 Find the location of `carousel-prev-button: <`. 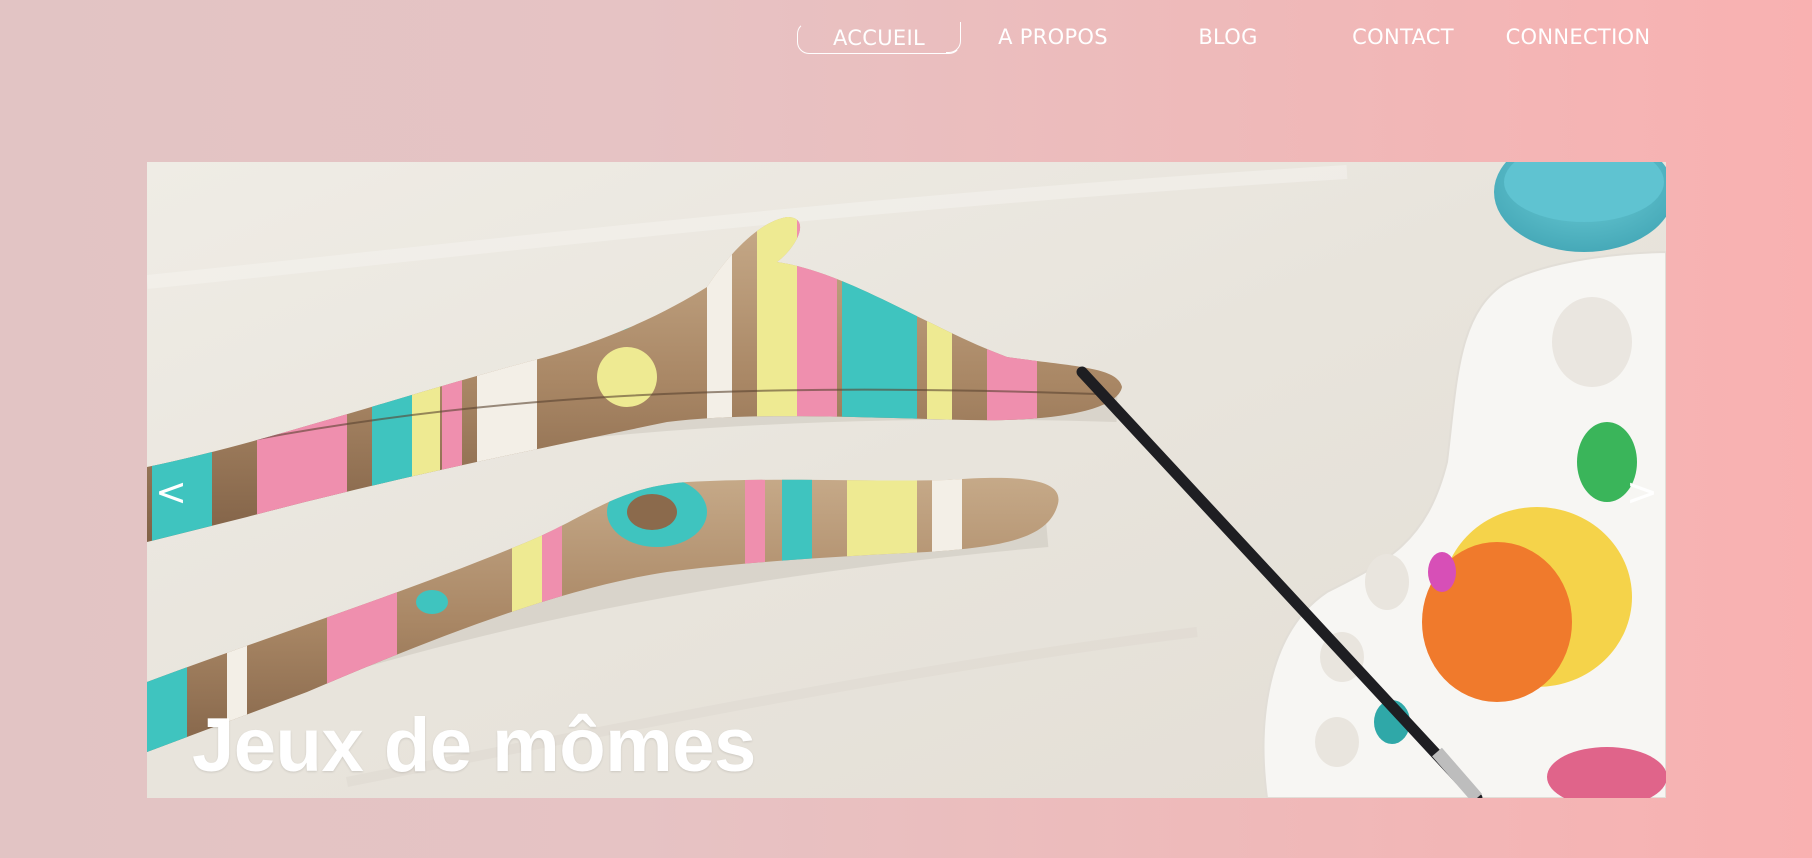

carousel-prev-button: < is located at coordinates (171, 492).